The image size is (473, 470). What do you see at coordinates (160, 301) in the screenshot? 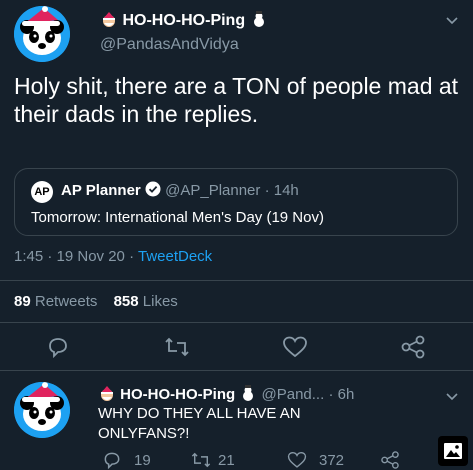
I see `likes-label: Likes` at bounding box center [160, 301].